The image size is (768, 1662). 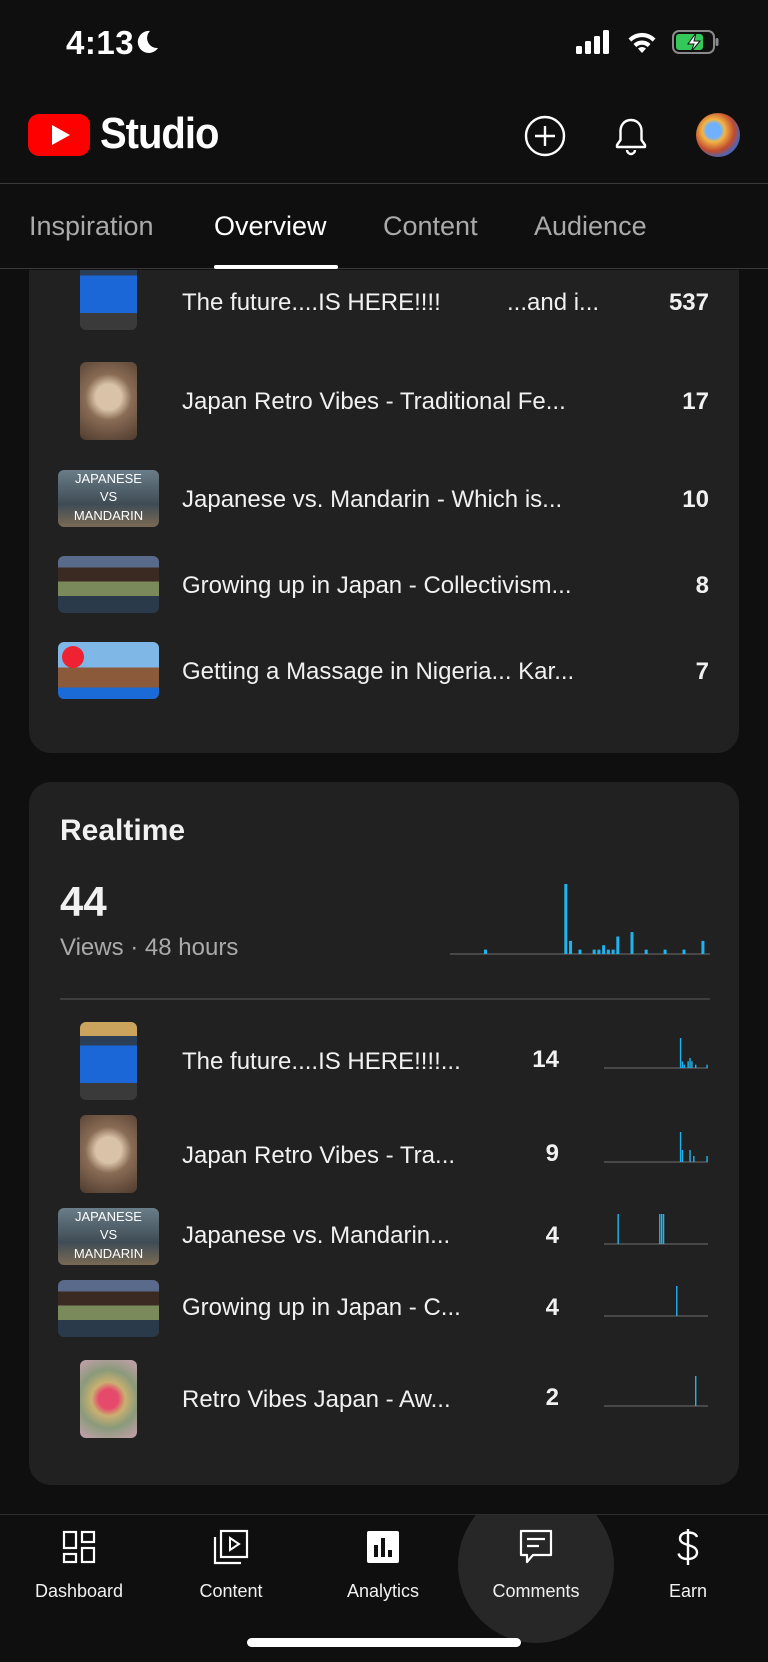 I want to click on comments-icon, so click(x=536, y=1547).